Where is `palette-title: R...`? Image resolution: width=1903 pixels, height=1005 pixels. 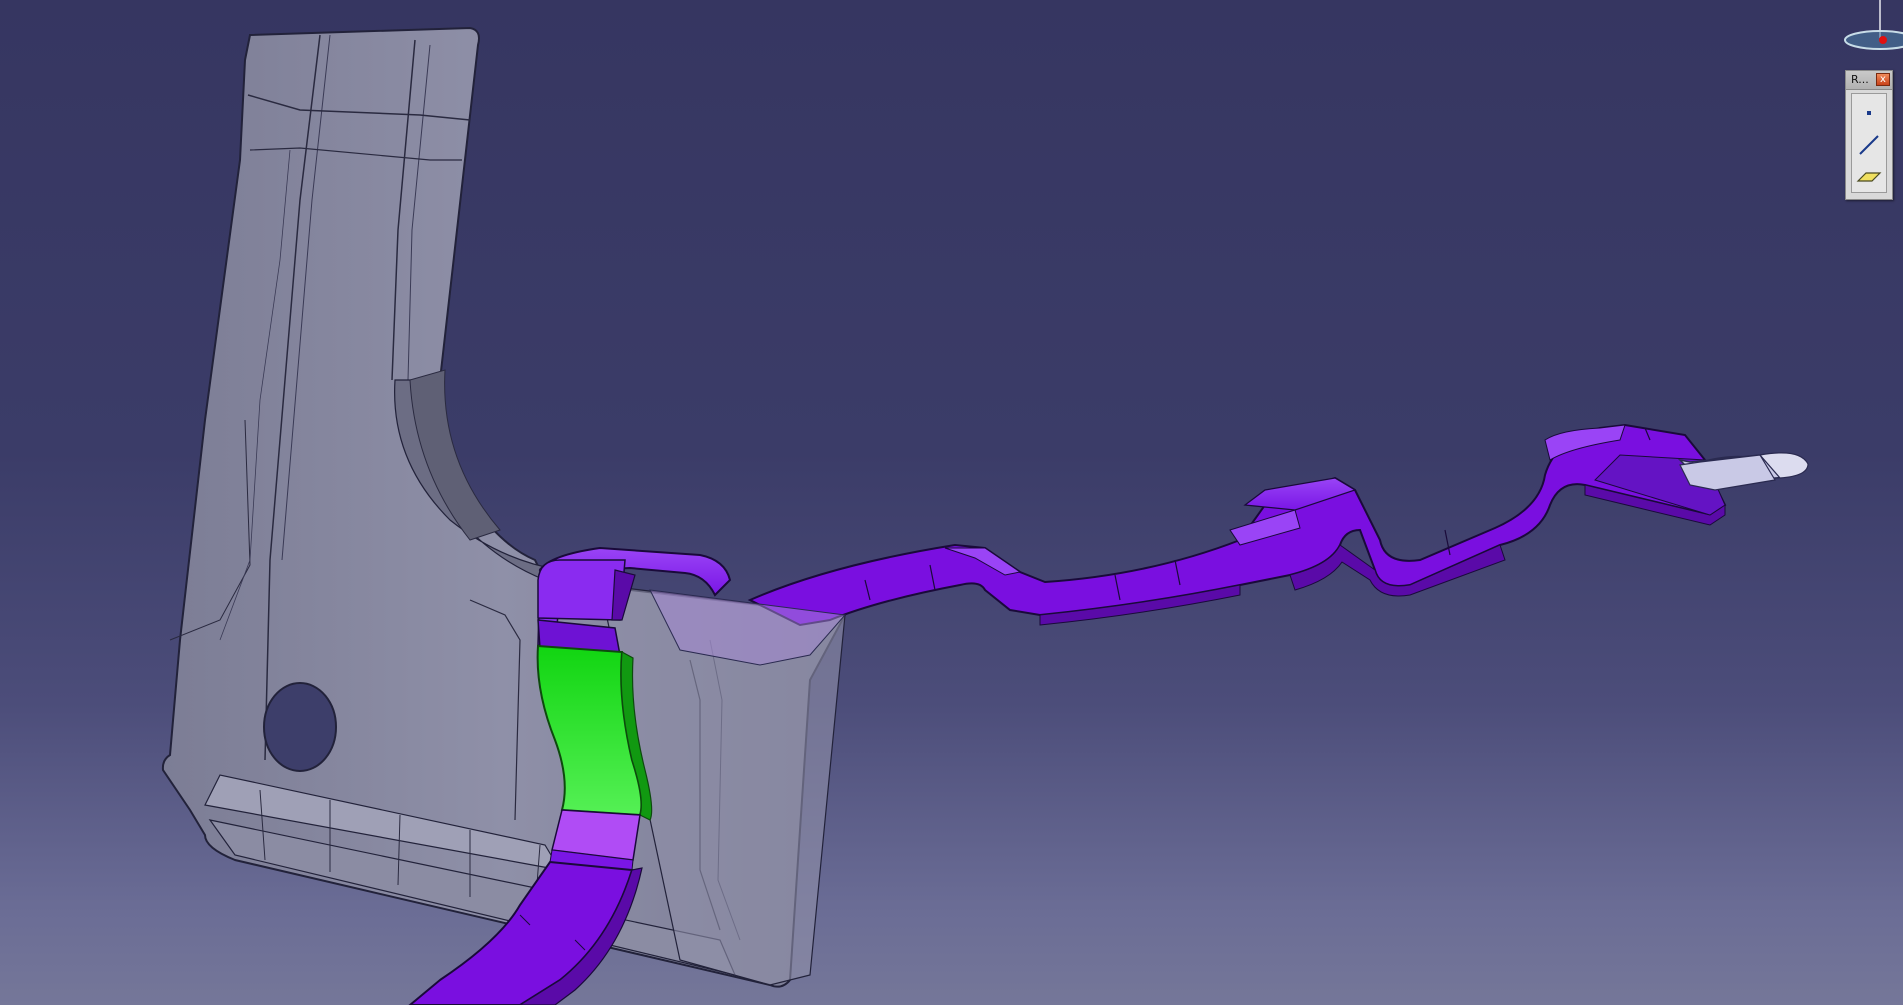
palette-title: R... is located at coordinates (1860, 79).